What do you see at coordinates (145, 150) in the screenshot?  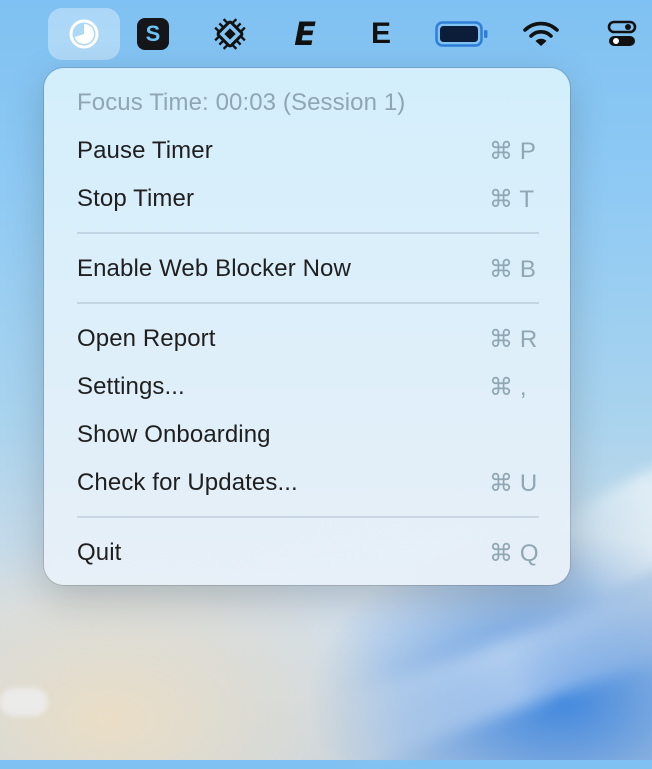 I see `menu-item-label: Pause Timer` at bounding box center [145, 150].